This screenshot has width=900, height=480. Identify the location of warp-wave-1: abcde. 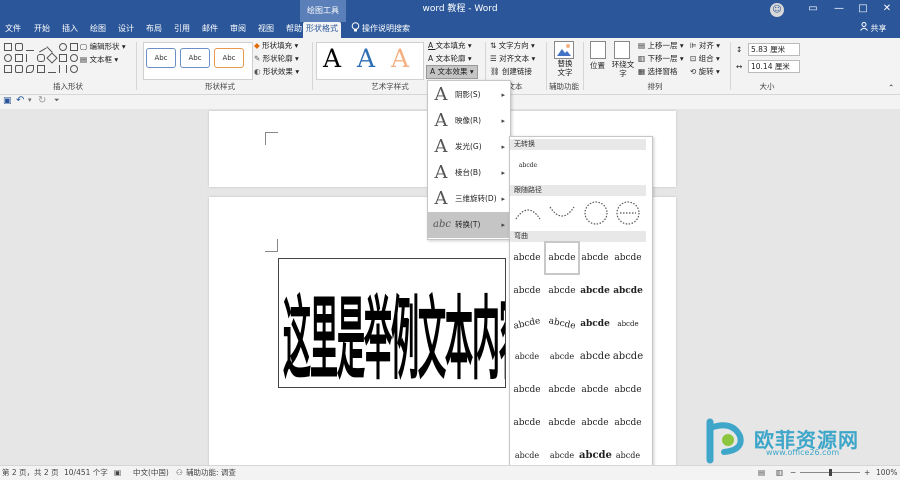
(527, 390).